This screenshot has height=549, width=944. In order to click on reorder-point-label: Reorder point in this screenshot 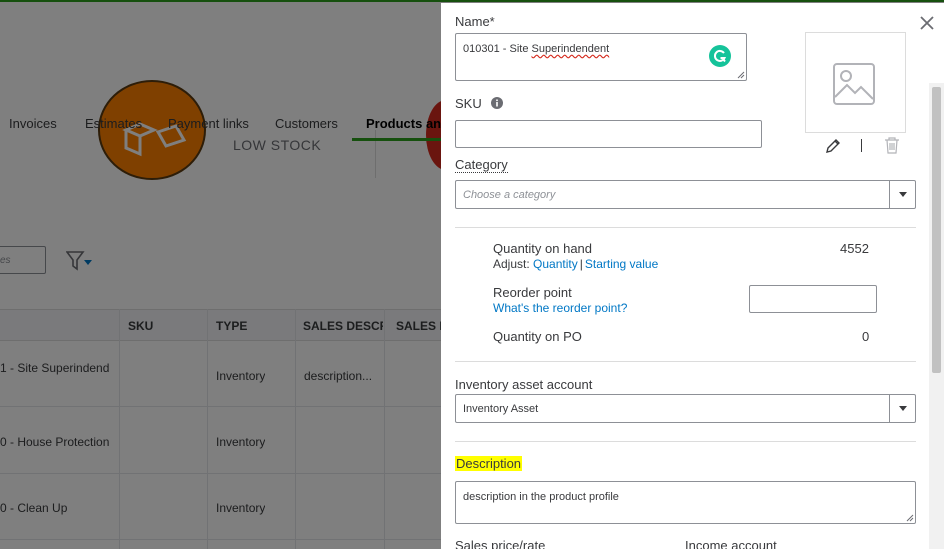, I will do `click(532, 292)`.